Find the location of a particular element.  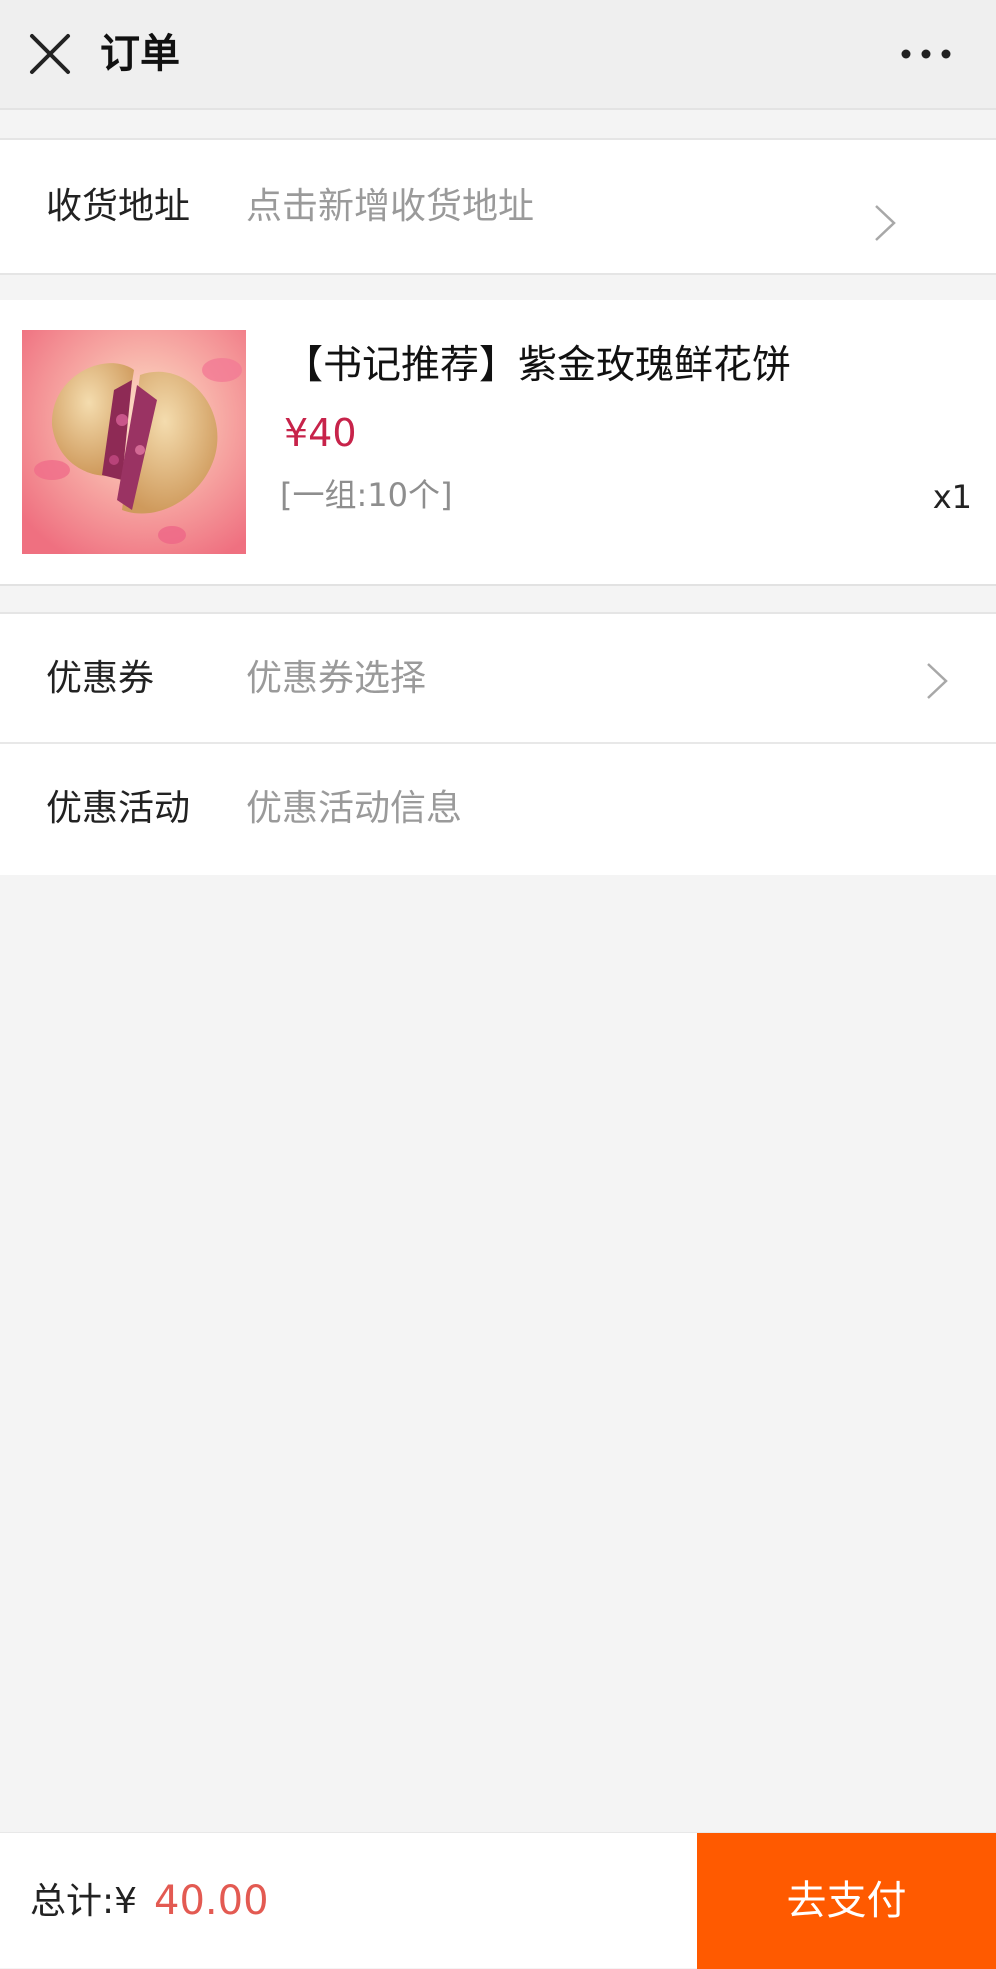

address-row: 收货地址 点击新增收货地址 is located at coordinates (498, 206).